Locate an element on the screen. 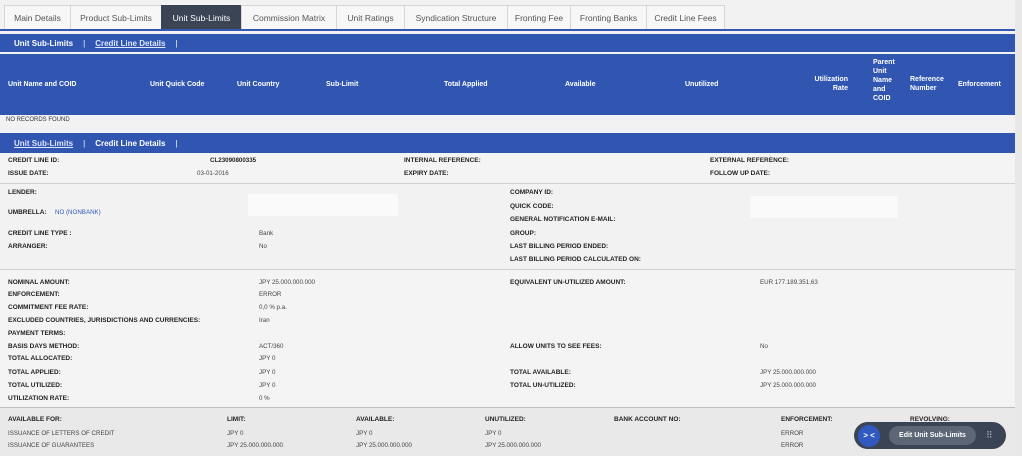 Image resolution: width=1022 pixels, height=456 pixels. subnav-credit-line-details: Credit Line Details is located at coordinates (130, 143).